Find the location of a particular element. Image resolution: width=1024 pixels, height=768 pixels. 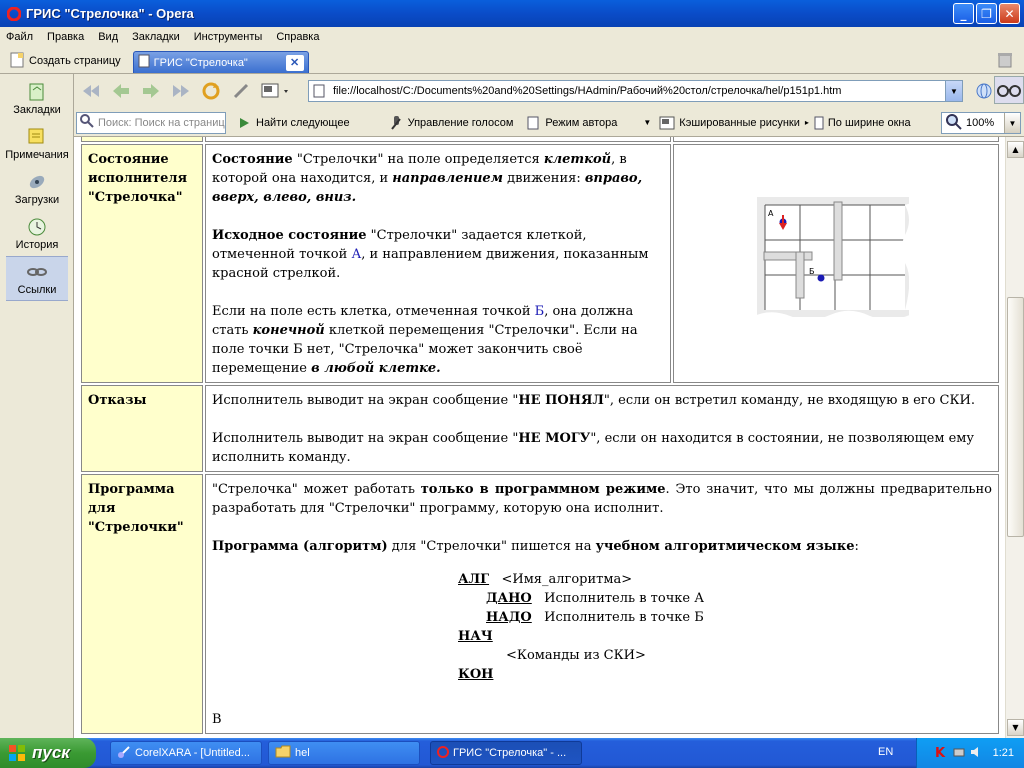

row-label: Состояние исполнителя "Стрелочка" is located at coordinates (142, 263).